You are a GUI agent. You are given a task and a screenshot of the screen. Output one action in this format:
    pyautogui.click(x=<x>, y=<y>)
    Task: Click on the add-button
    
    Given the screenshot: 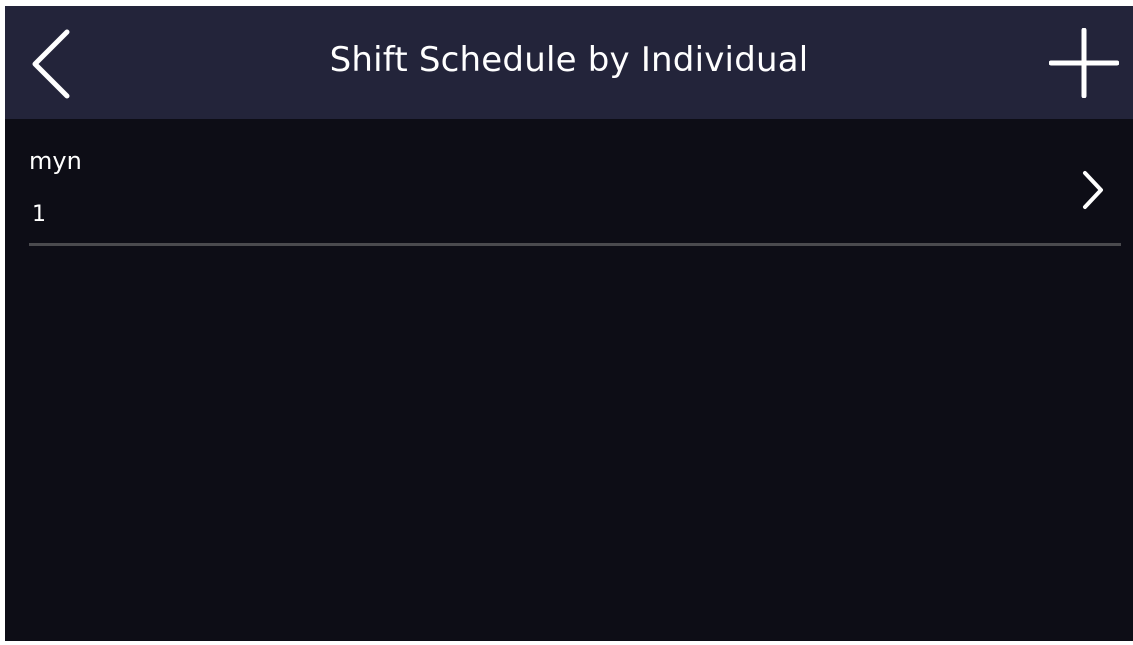 What is the action you would take?
    pyautogui.click(x=1084, y=63)
    